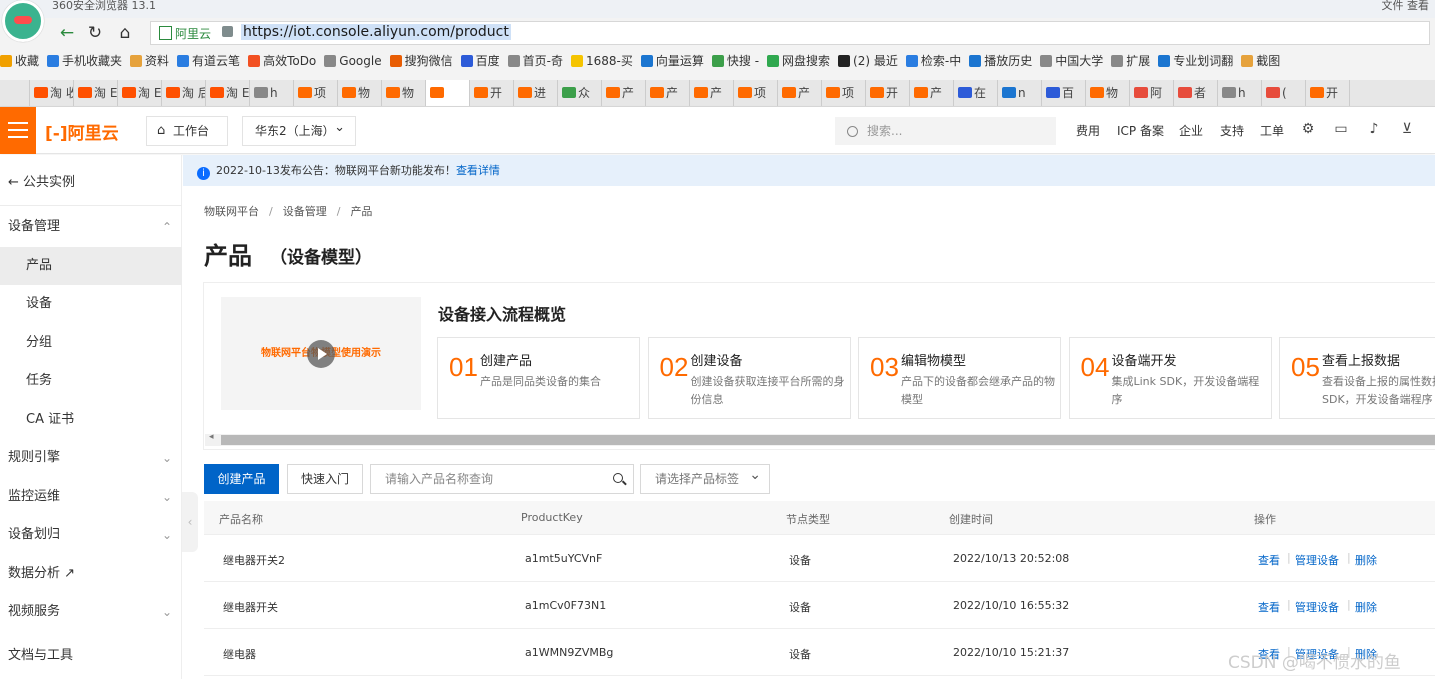 This screenshot has height=679, width=1435. What do you see at coordinates (91, 458) in the screenshot?
I see `sidebar-item: 规则引擎 ⌄` at bounding box center [91, 458].